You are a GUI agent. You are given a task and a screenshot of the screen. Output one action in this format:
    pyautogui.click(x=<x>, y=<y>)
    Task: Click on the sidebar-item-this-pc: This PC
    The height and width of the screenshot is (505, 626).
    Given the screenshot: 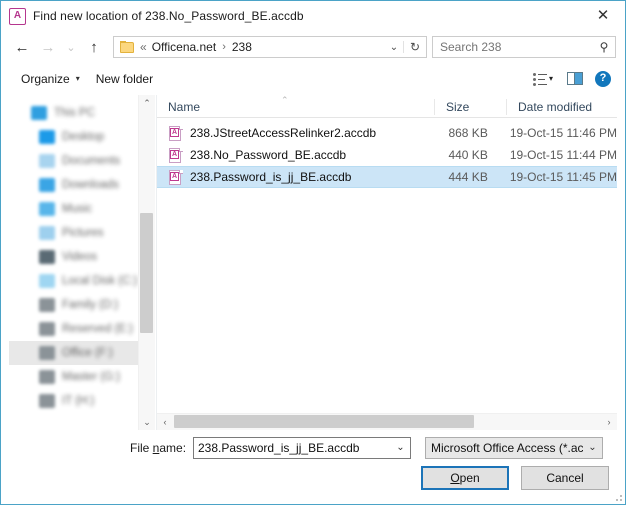 What is the action you would take?
    pyautogui.click(x=73, y=113)
    